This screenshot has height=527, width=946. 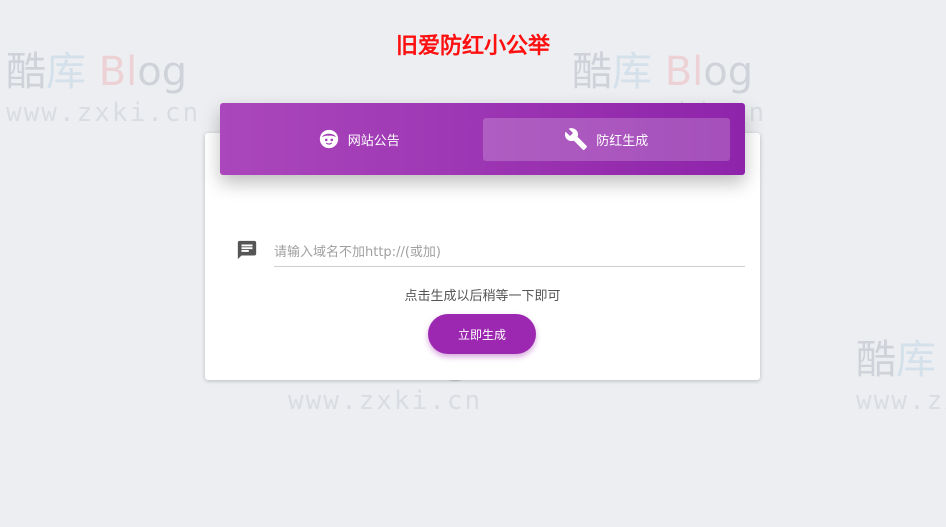 I want to click on tab-label: 网站公告, so click(x=373, y=141).